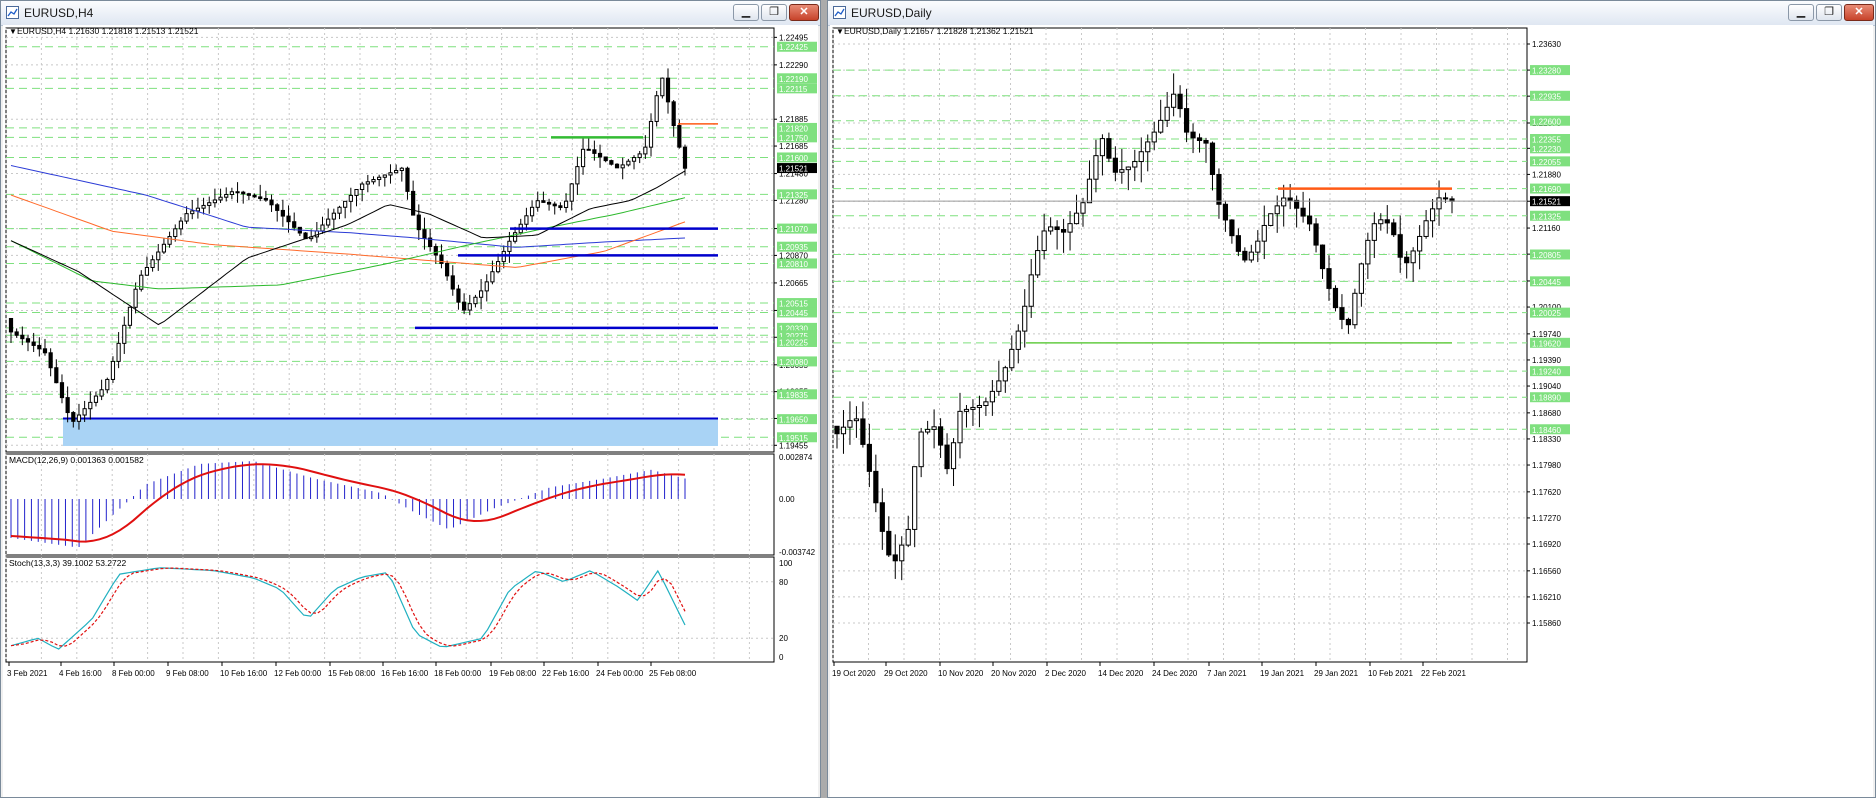 The width and height of the screenshot is (1876, 798). I want to click on level-label: 1.20025, so click(1546, 313).